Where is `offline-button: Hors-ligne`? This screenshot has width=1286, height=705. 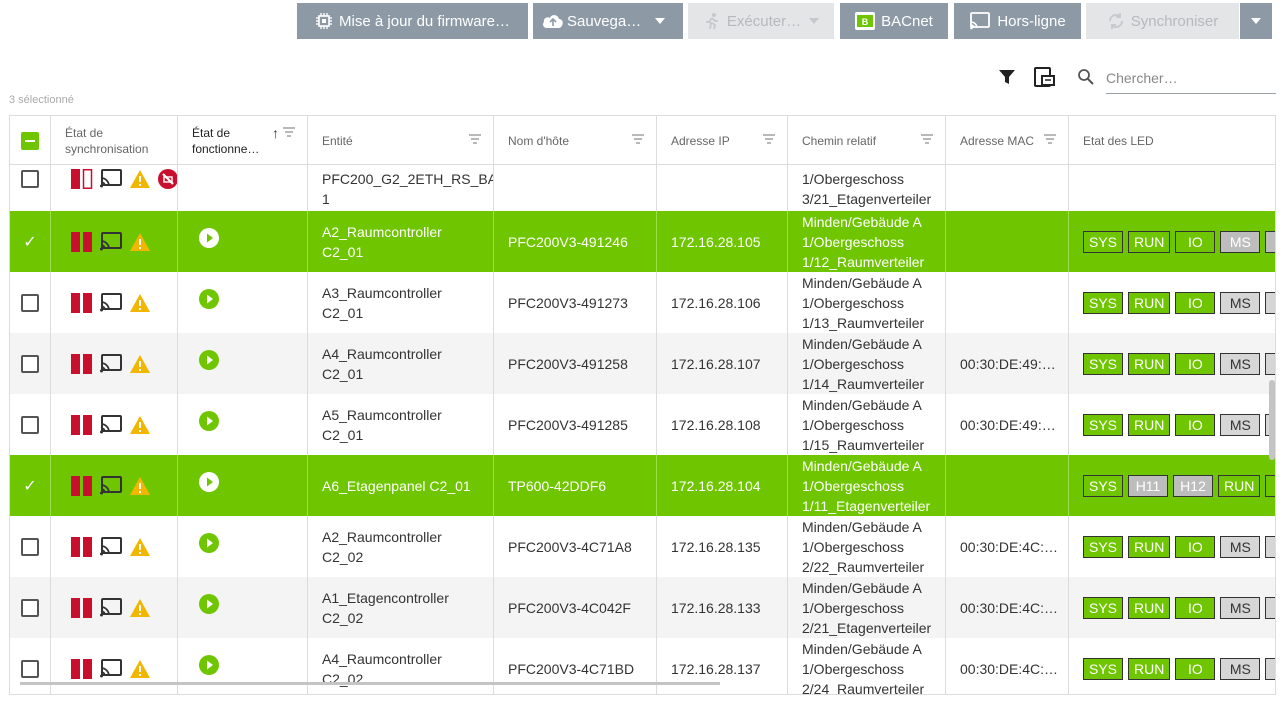 offline-button: Hors-ligne is located at coordinates (1017, 21).